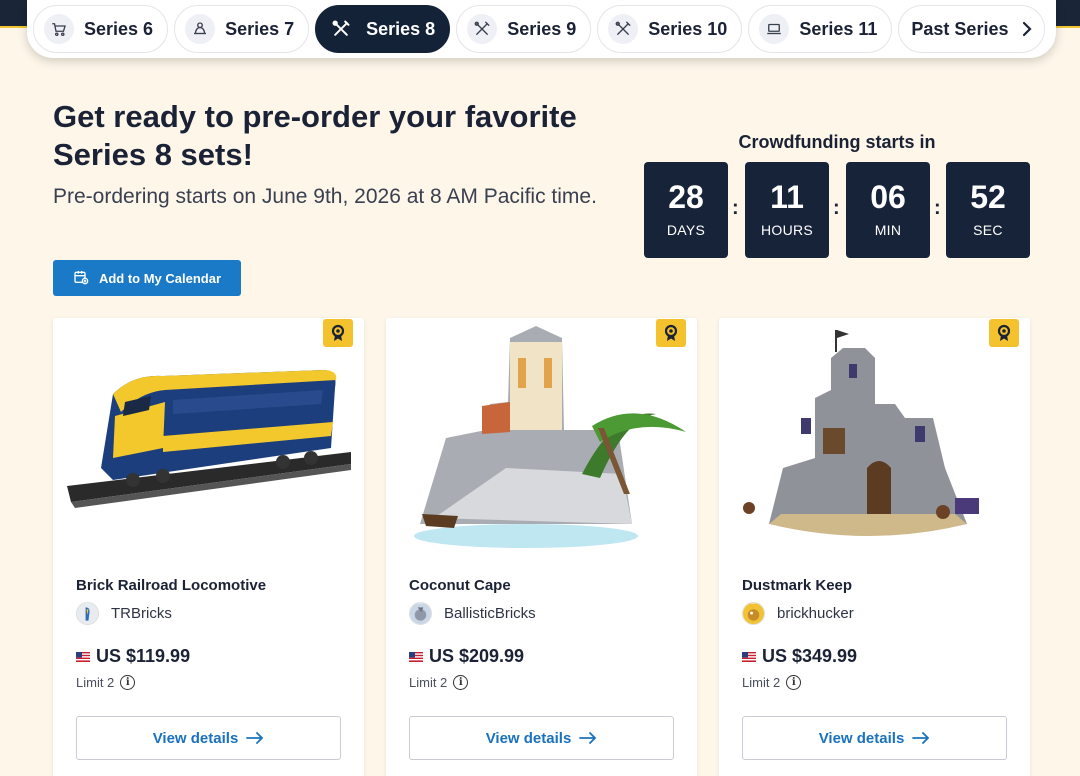 The height and width of the screenshot is (776, 1080). I want to click on countdown-seconds-label: SEC, so click(988, 230).